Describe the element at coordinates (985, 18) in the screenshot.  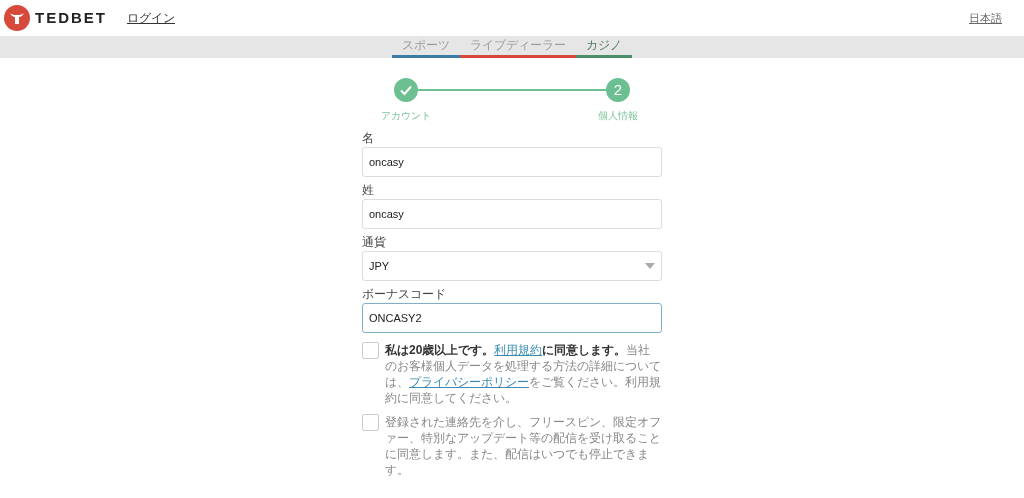
I see `language-link: 日本語` at that location.